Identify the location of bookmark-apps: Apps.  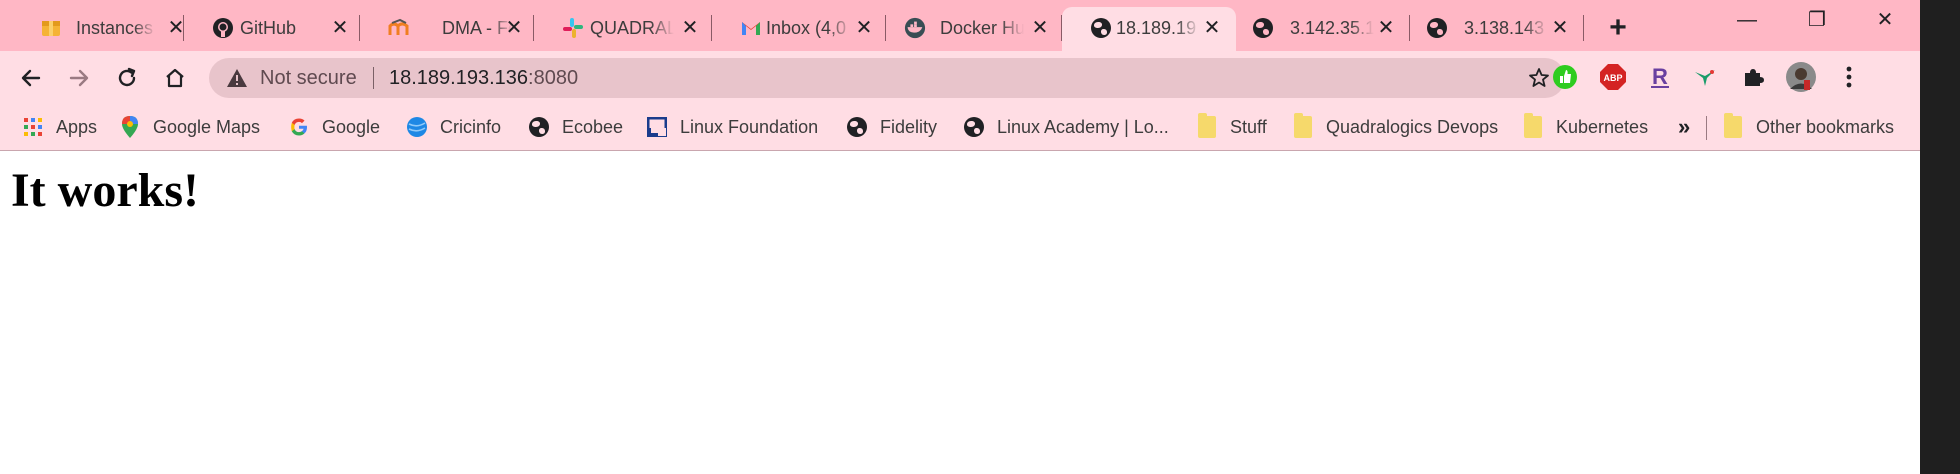
(59, 127).